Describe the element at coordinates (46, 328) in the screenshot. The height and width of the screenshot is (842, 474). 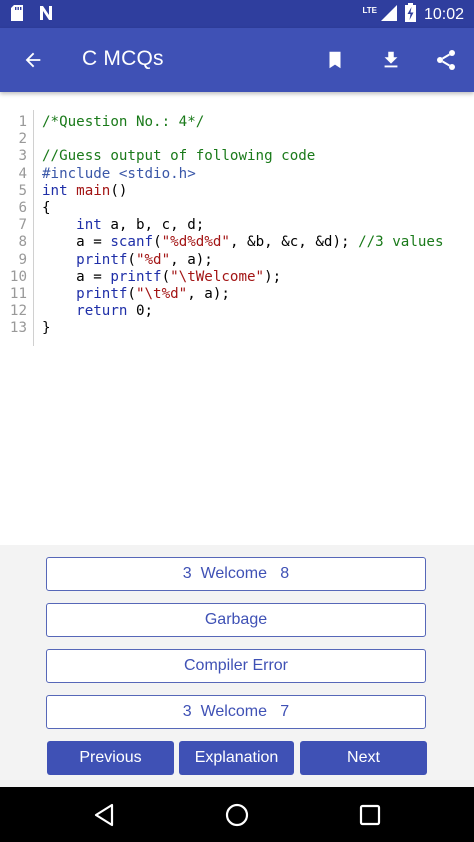
I see `code-token: }` at that location.